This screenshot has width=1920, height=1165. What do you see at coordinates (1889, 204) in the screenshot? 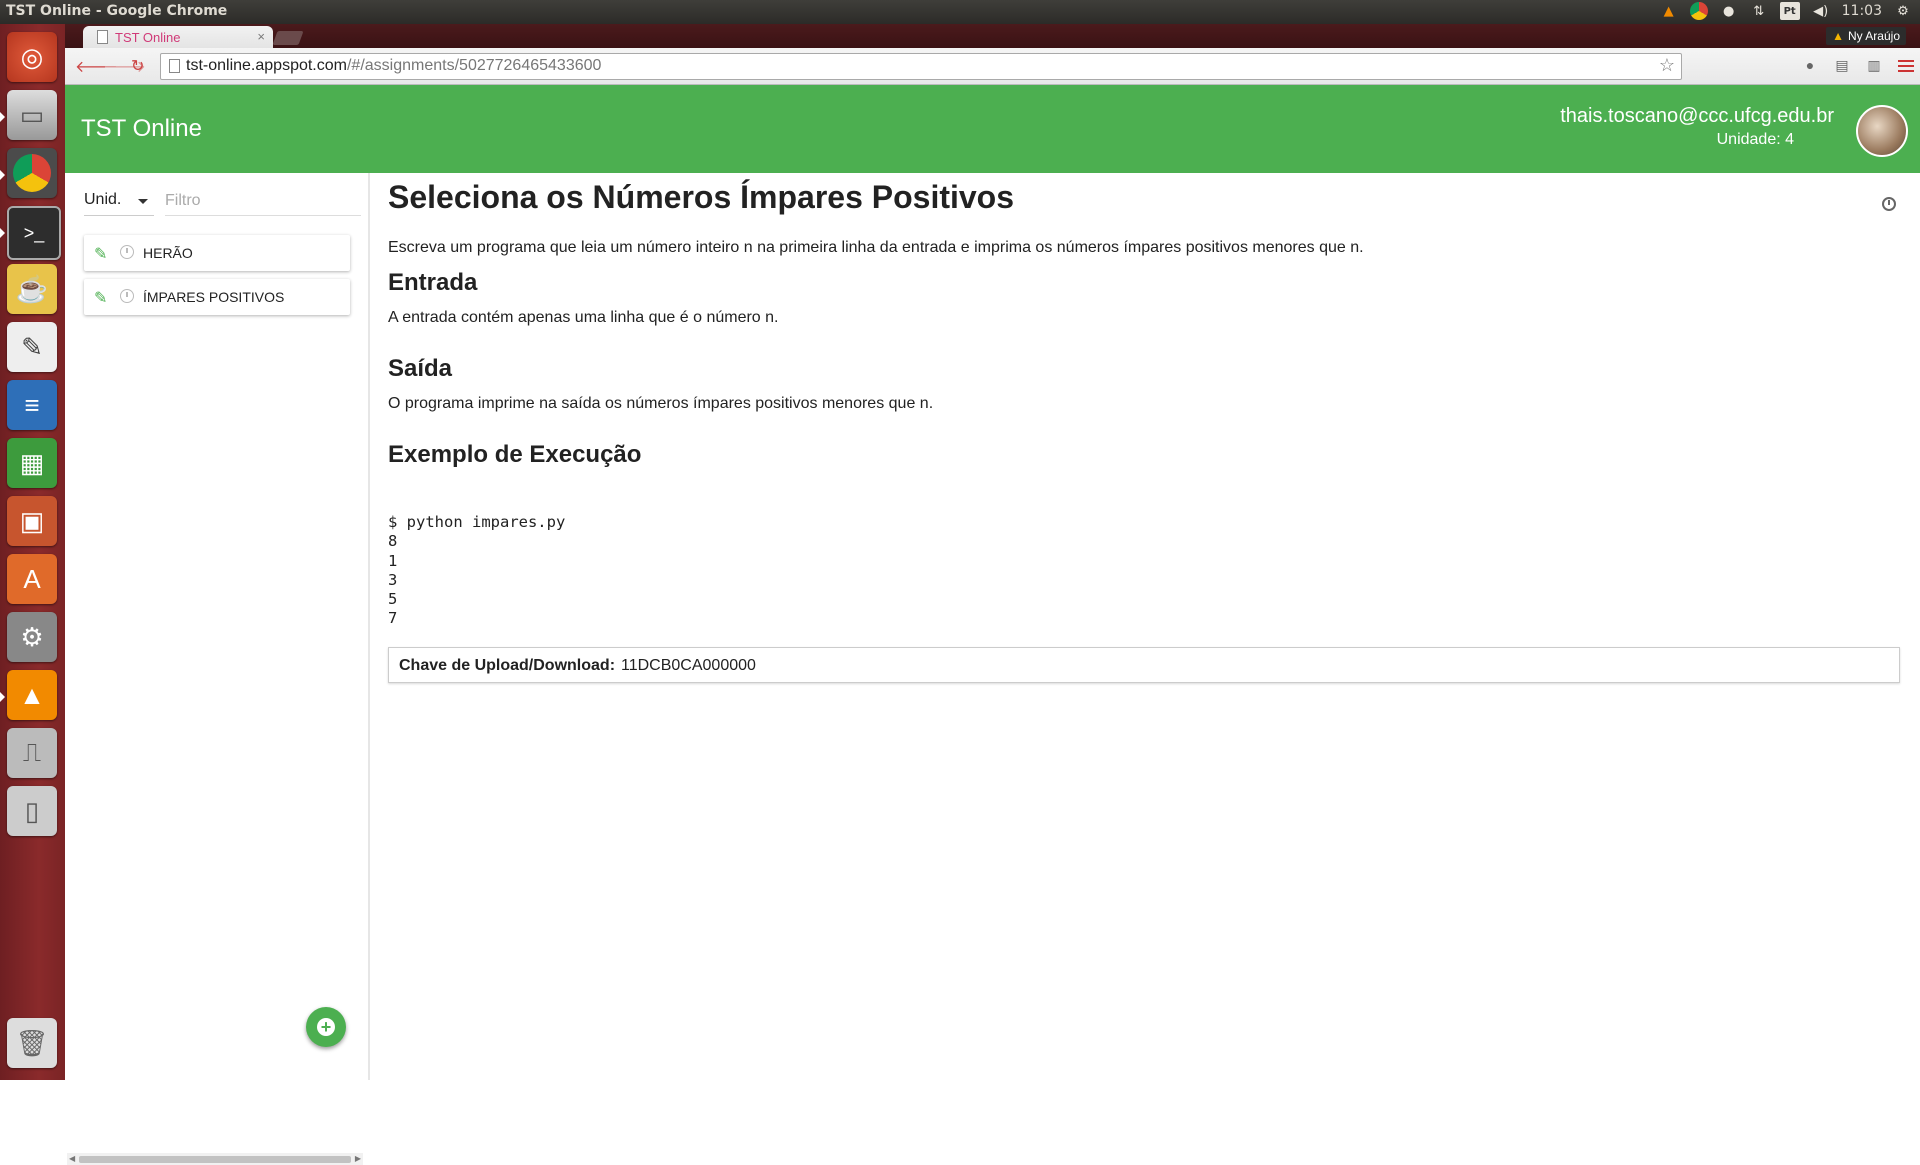
I see `history-clock-icon` at bounding box center [1889, 204].